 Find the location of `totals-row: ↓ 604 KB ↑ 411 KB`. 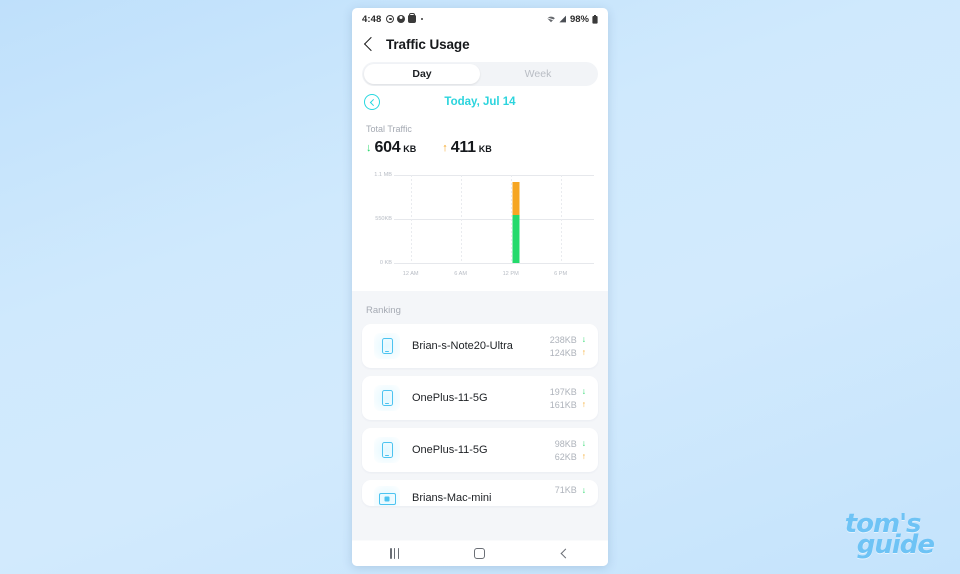

totals-row: ↓ 604 KB ↑ 411 KB is located at coordinates (480, 148).